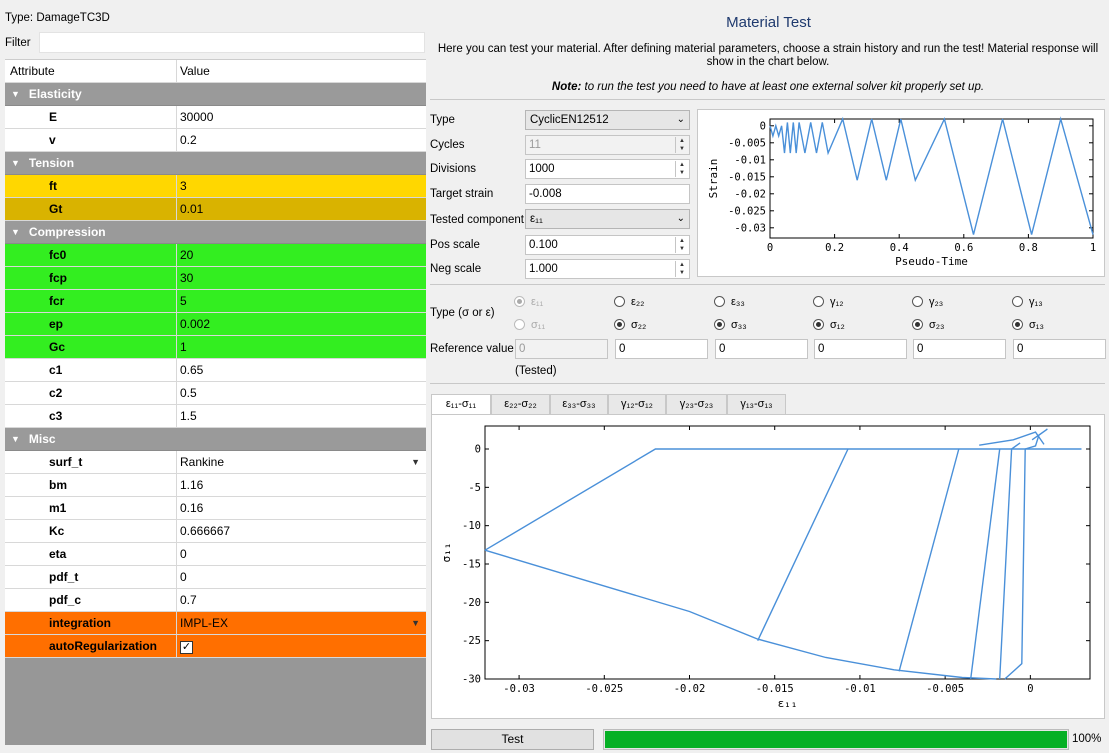 Image resolution: width=1109 pixels, height=753 pixels. I want to click on attribute-value: 0.65, so click(191, 370).